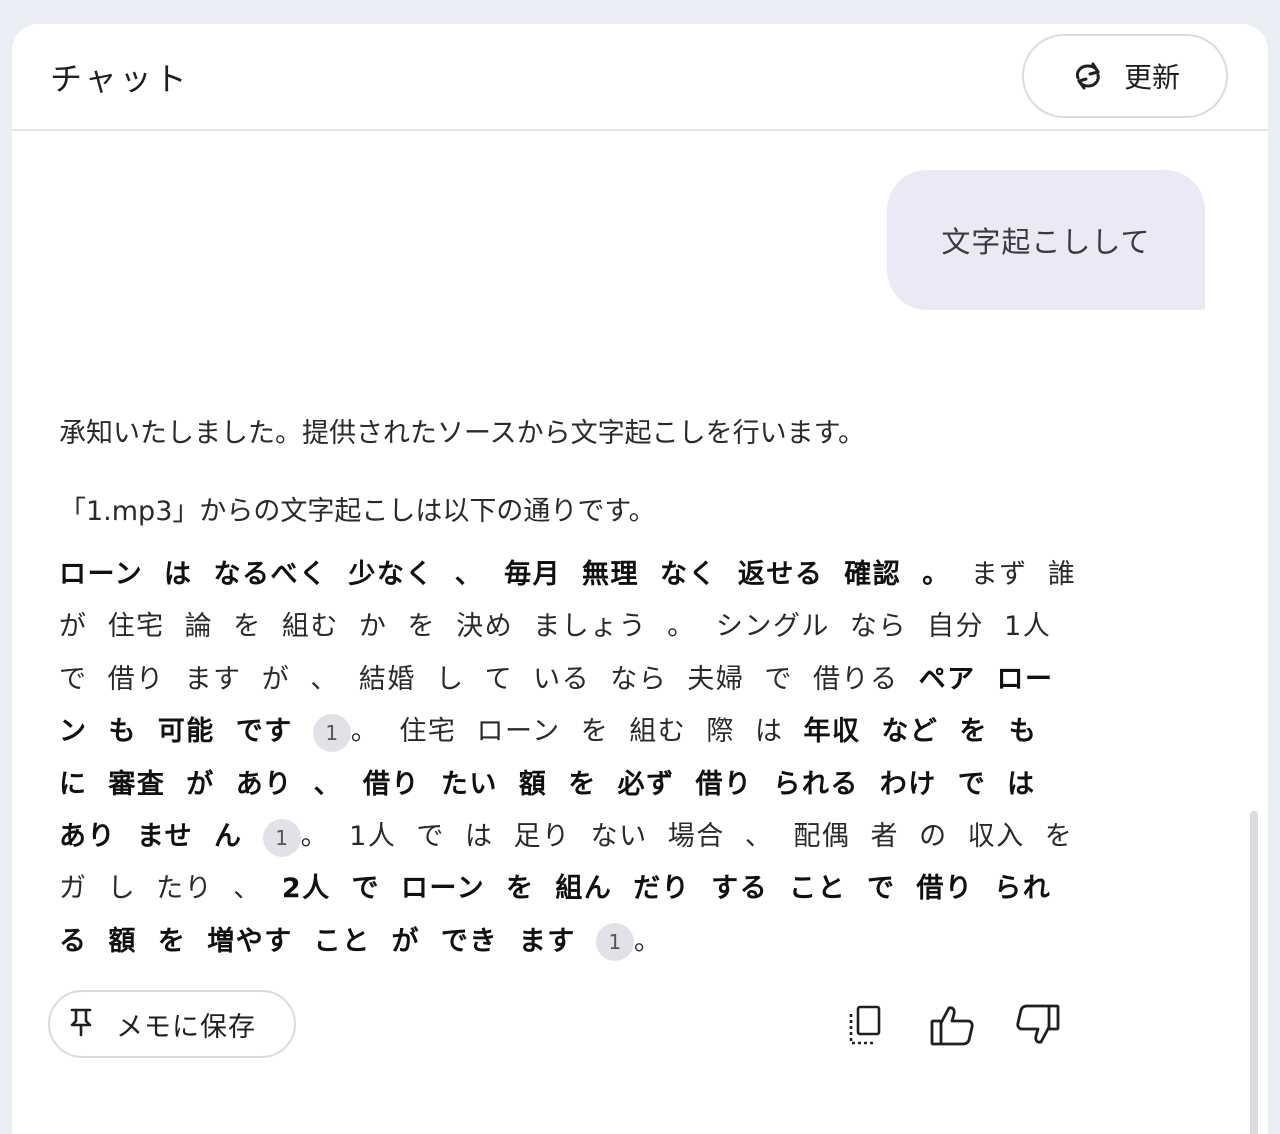 Image resolution: width=1280 pixels, height=1134 pixels. Describe the element at coordinates (81, 1024) in the screenshot. I see `pin-icon` at that location.